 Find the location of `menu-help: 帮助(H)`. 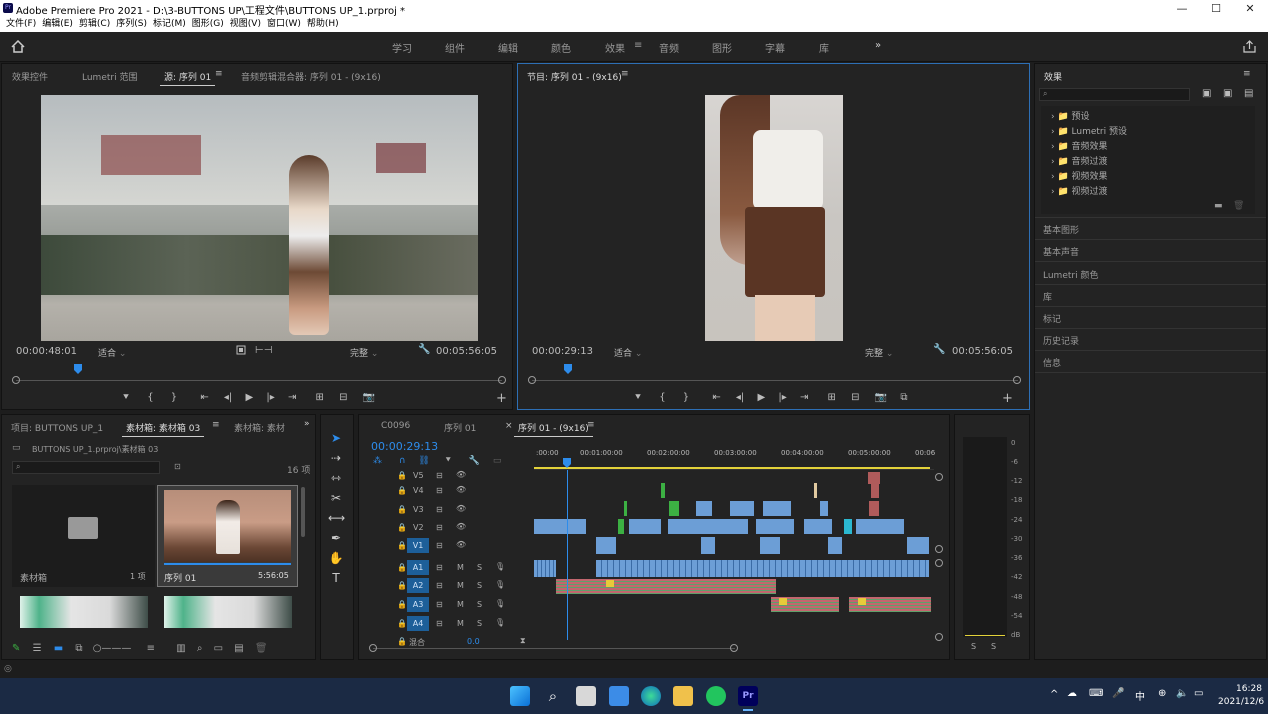

menu-help: 帮助(H) is located at coordinates (323, 24).